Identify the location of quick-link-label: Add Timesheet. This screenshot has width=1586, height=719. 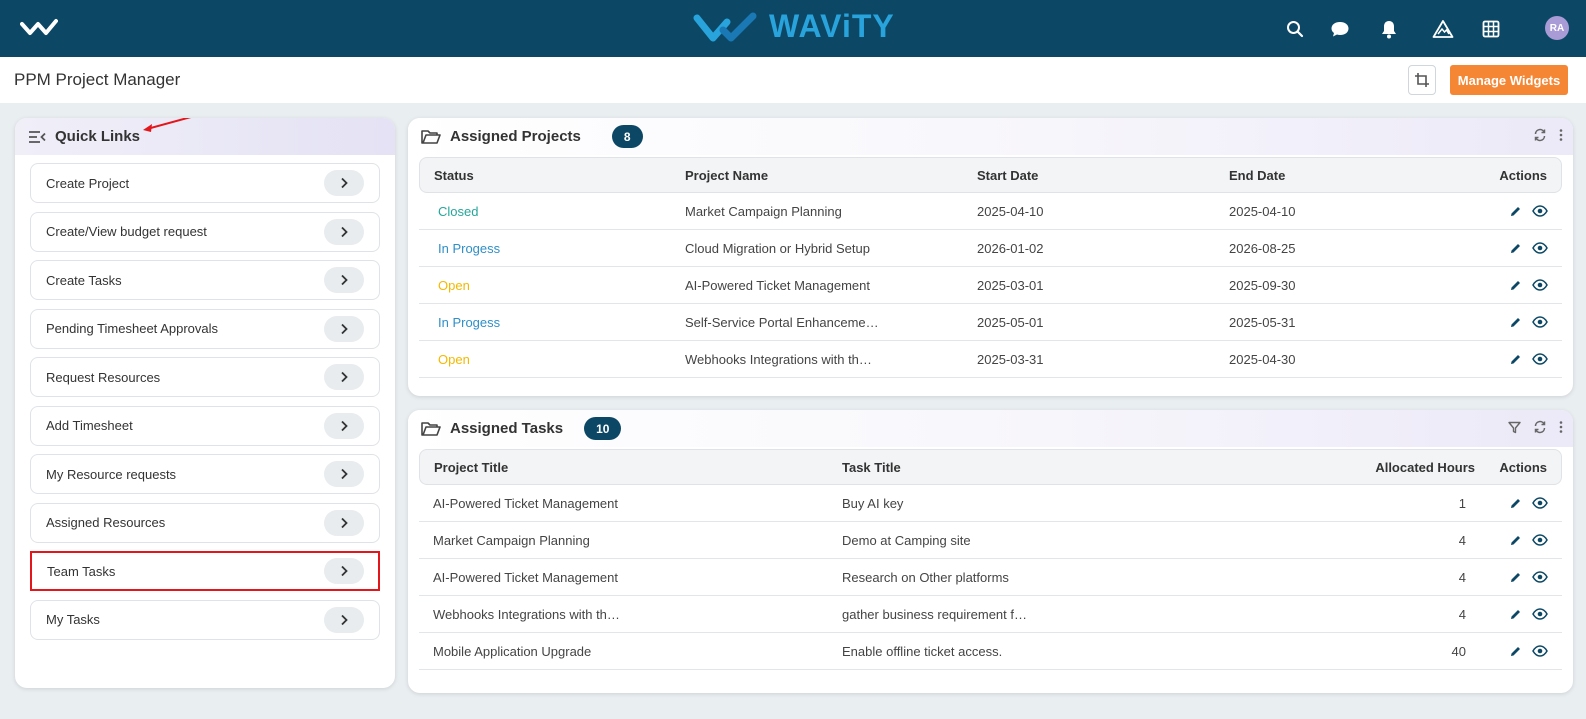
(89, 425).